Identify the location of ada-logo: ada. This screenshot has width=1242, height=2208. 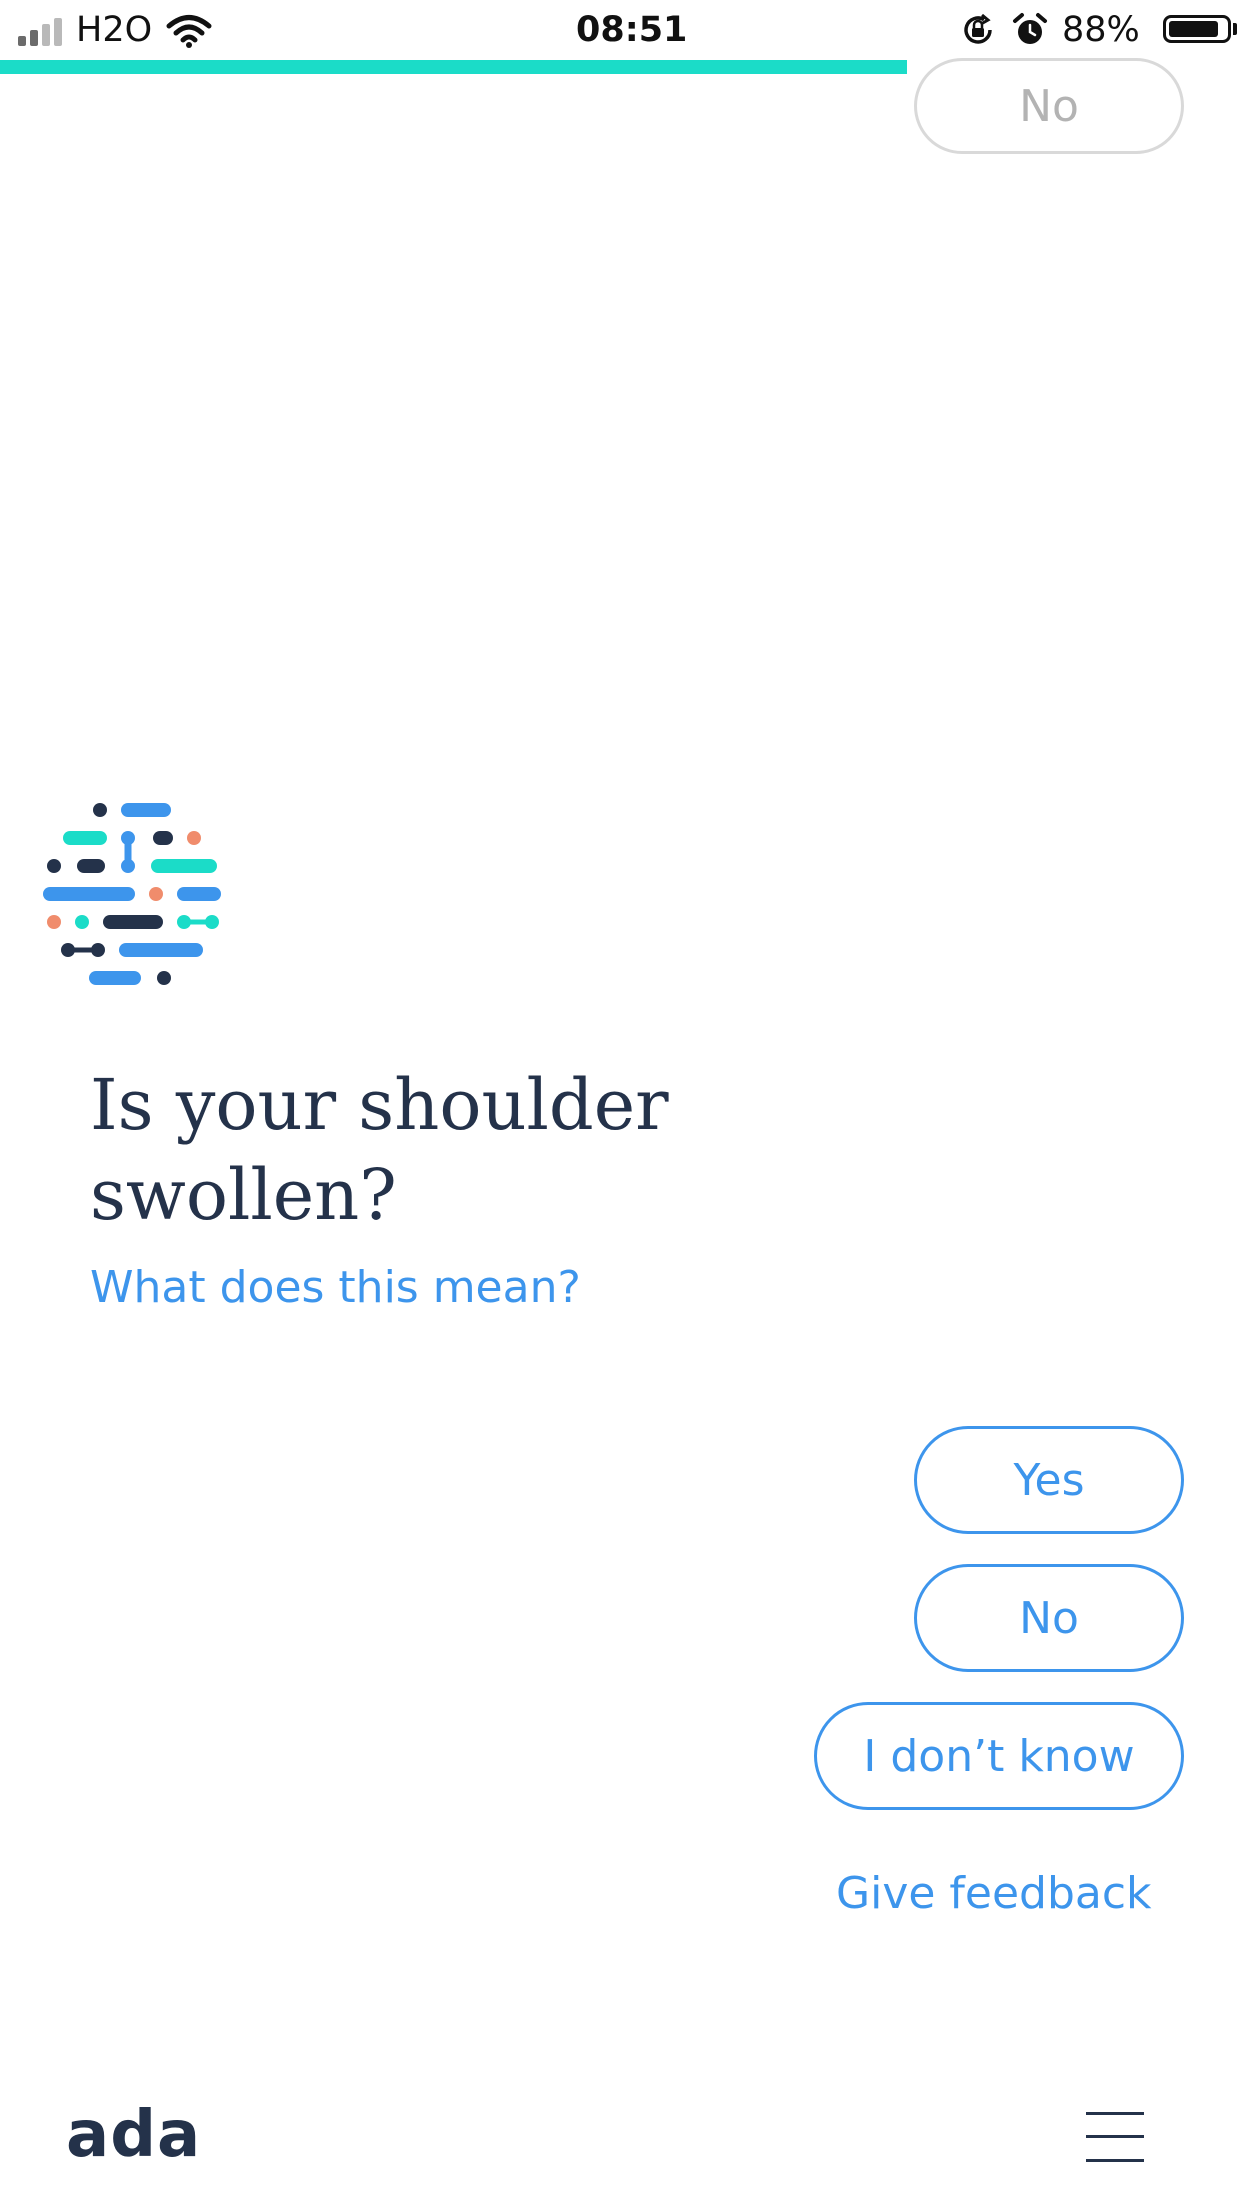
(133, 2135).